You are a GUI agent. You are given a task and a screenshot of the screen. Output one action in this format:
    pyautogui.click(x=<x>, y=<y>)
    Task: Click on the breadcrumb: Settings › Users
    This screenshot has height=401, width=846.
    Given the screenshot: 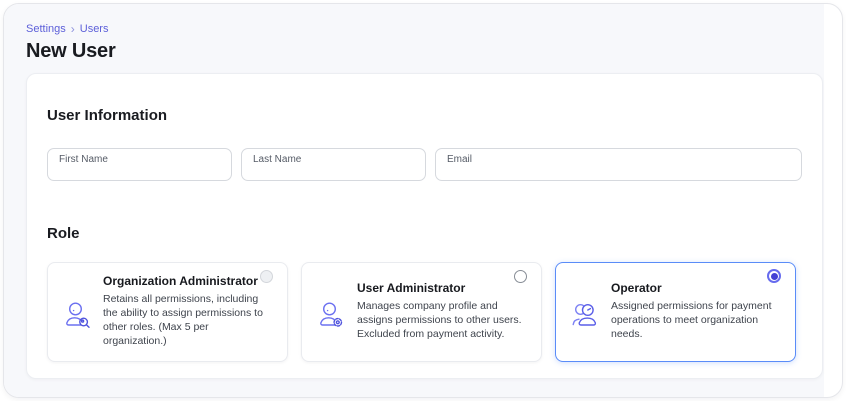 What is the action you would take?
    pyautogui.click(x=425, y=29)
    